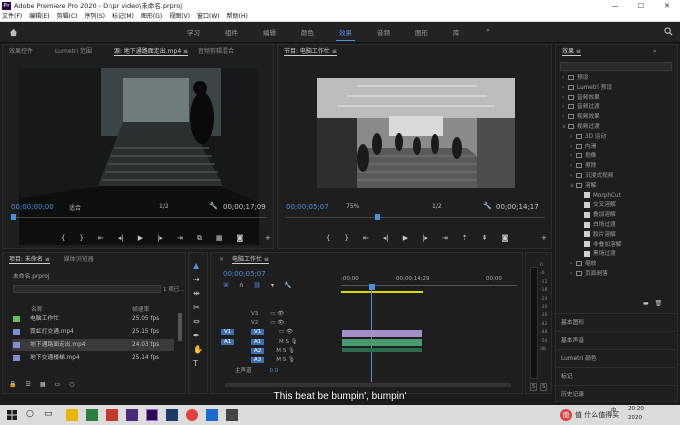 The height and width of the screenshot is (425, 680). Describe the element at coordinates (616, 358) in the screenshot. I see `section-lumetri-color: Lumetri 颜色` at that location.